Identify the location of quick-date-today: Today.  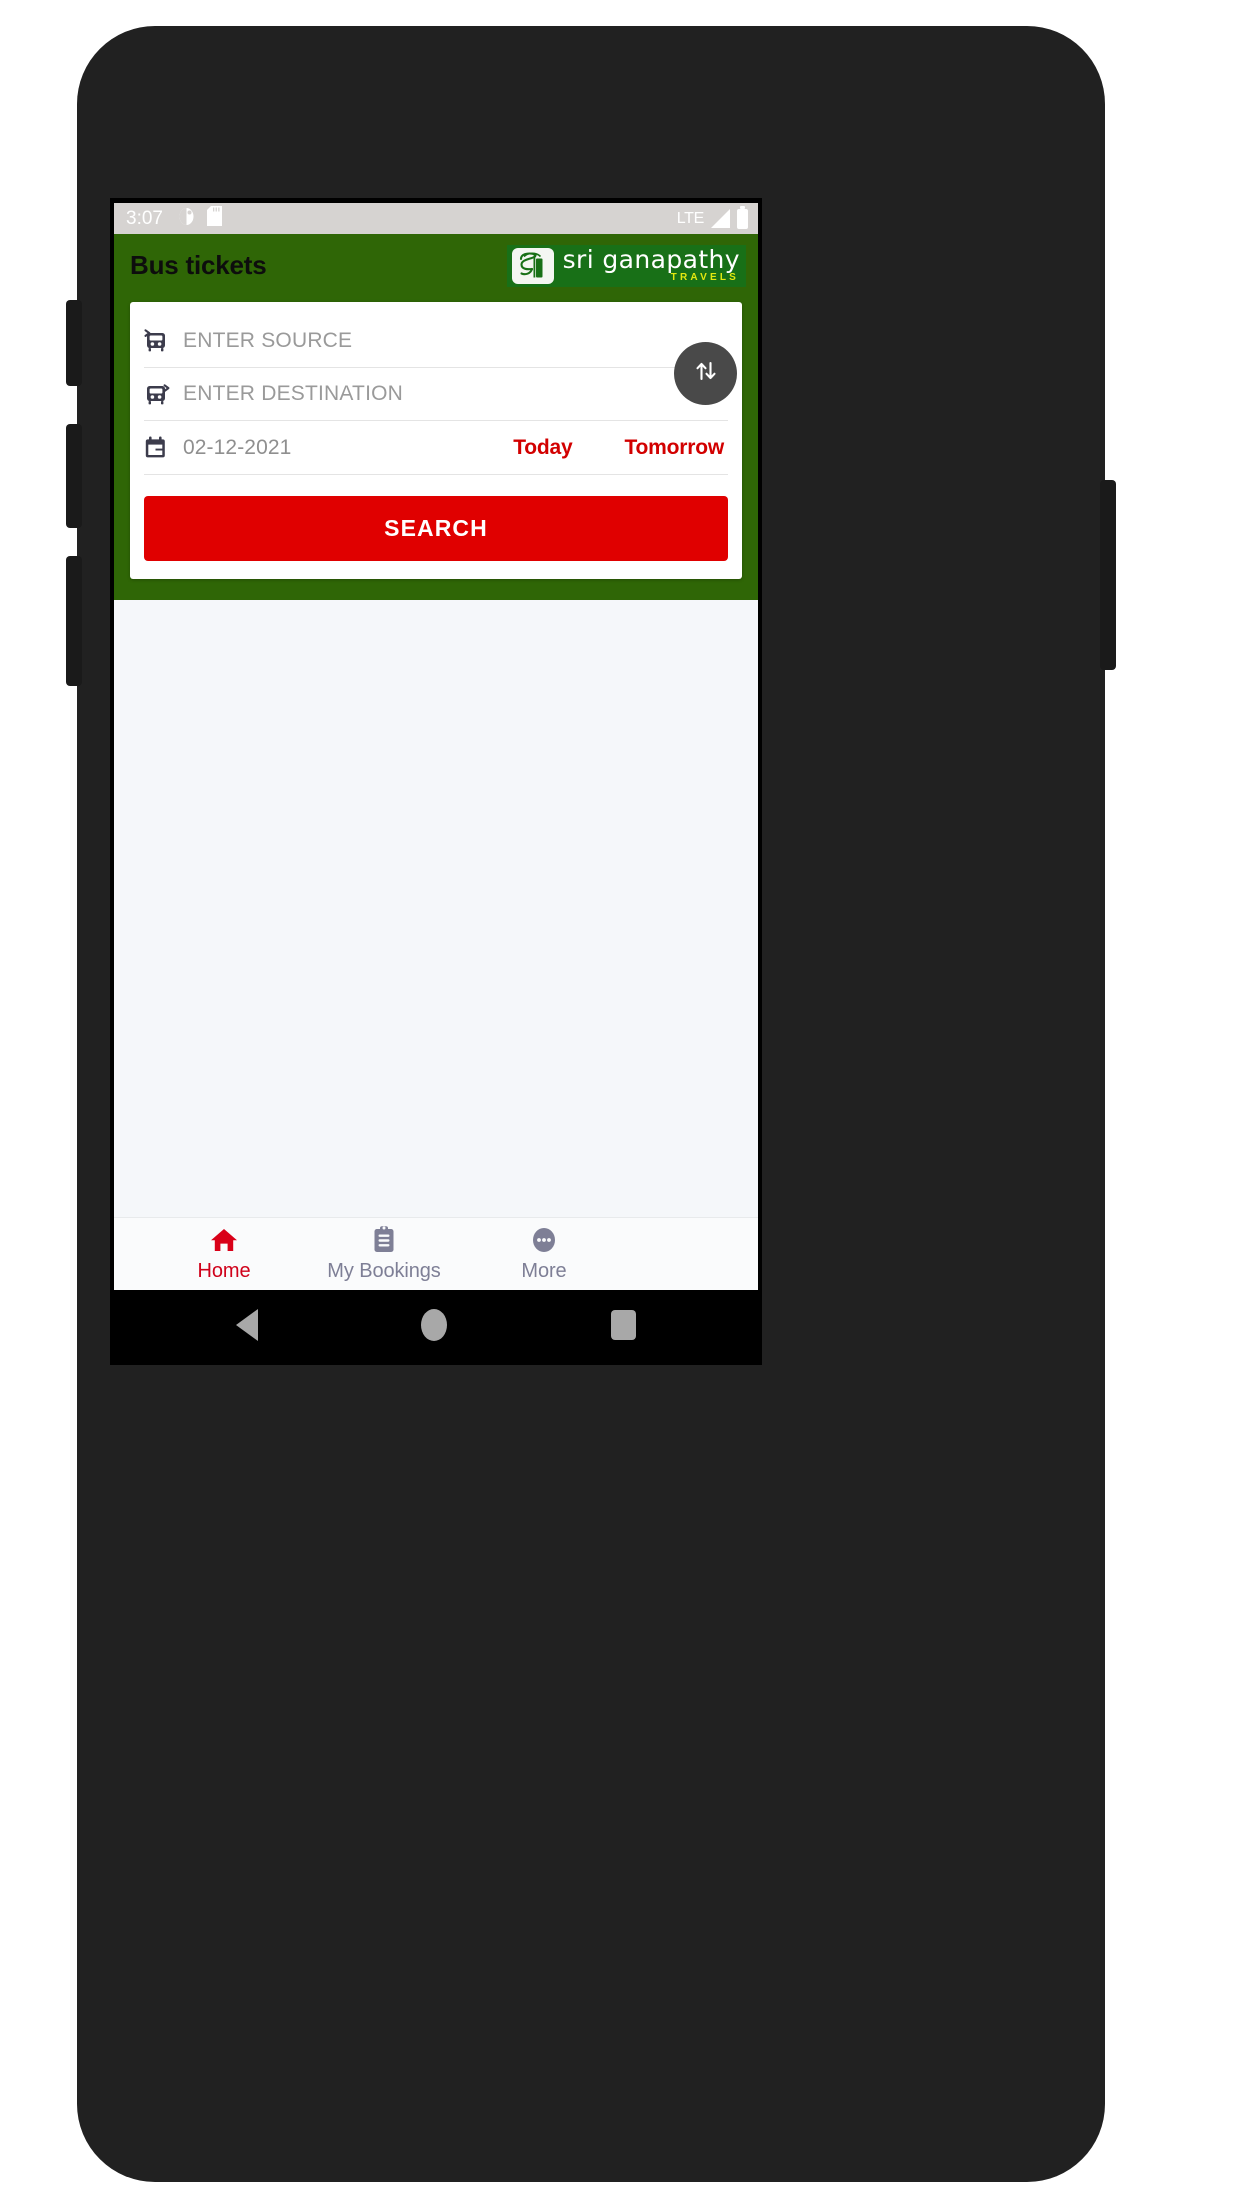
(542, 448).